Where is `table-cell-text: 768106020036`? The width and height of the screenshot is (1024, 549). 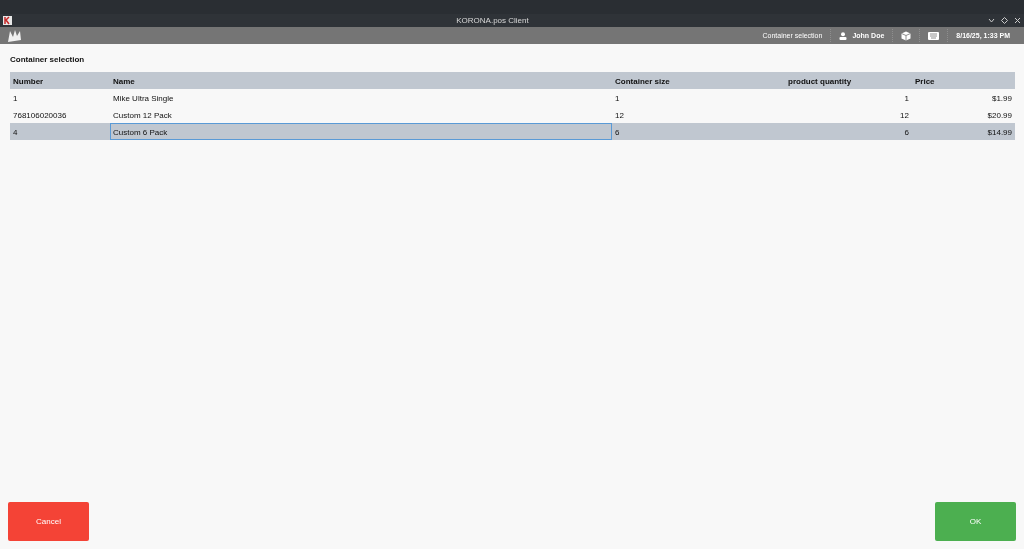 table-cell-text: 768106020036 is located at coordinates (40, 116).